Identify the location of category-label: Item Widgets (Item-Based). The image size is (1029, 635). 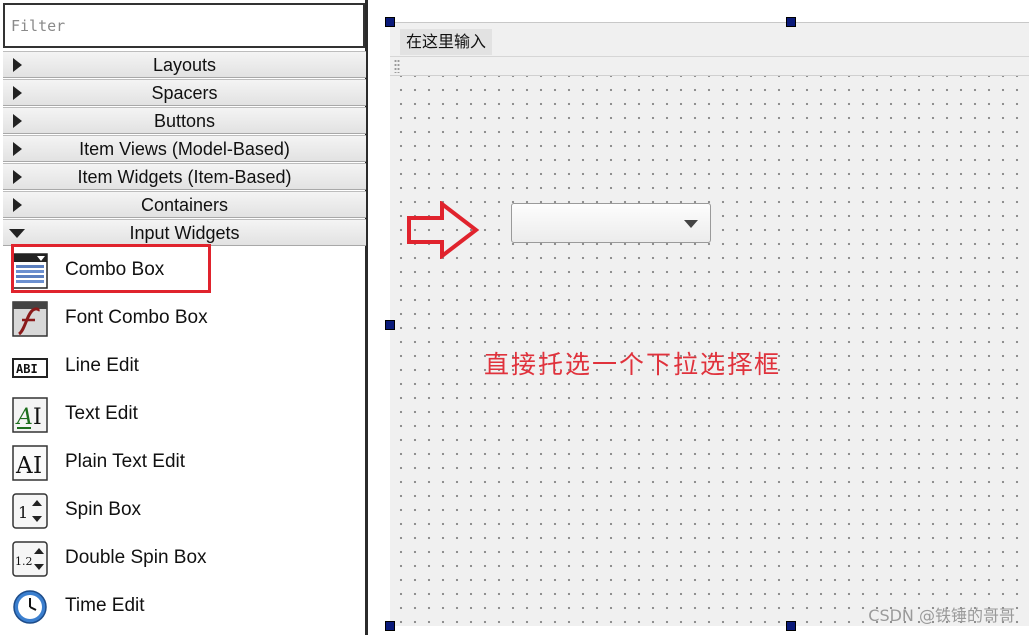
(184, 177).